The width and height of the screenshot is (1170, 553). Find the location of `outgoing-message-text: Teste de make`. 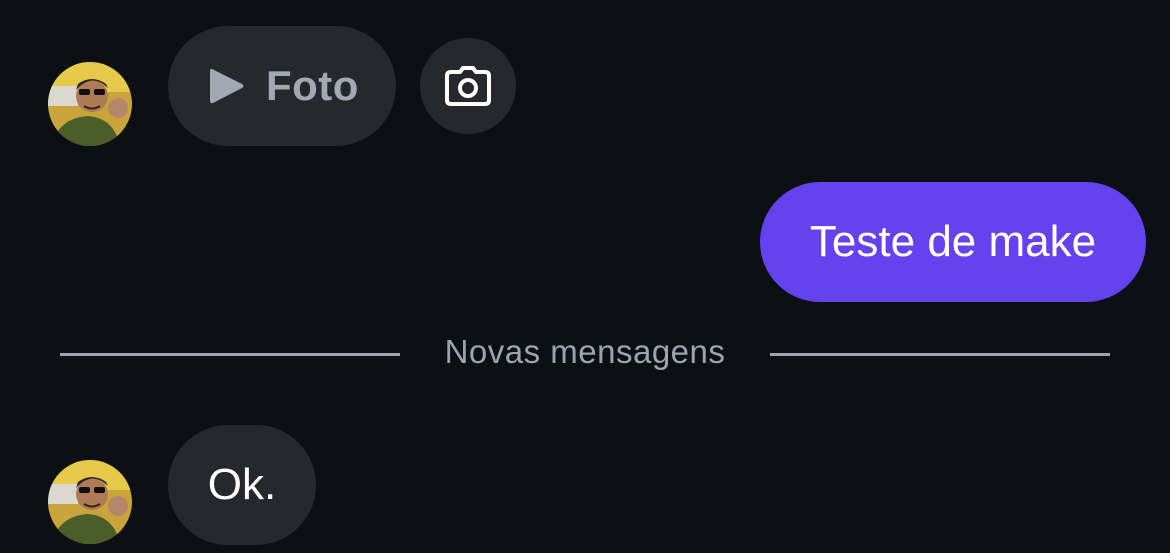

outgoing-message-text: Teste de make is located at coordinates (953, 241).